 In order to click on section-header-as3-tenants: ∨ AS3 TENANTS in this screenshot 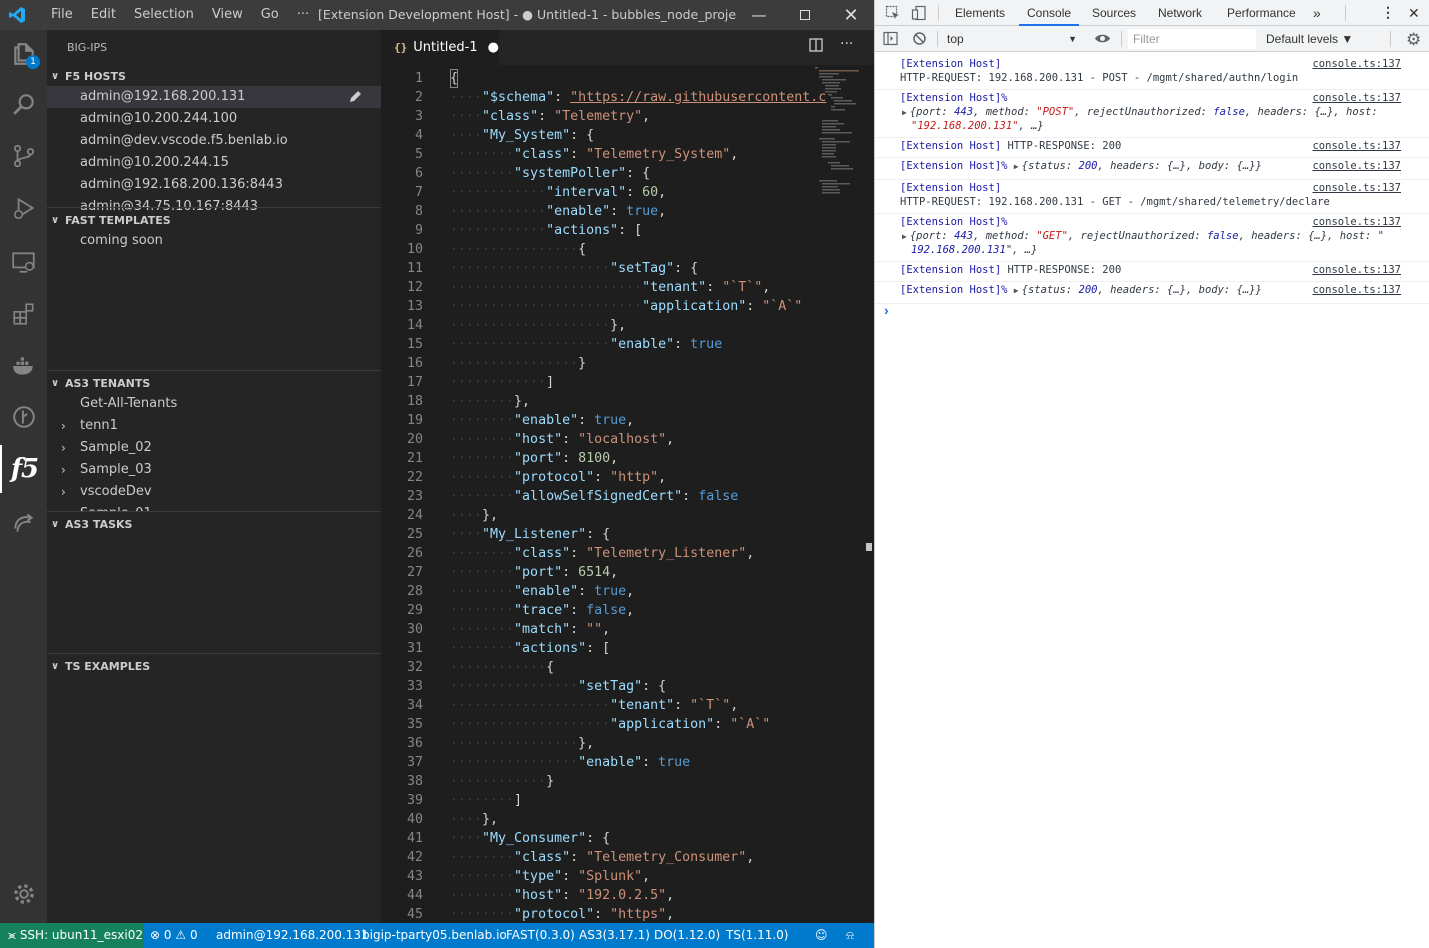, I will do `click(100, 383)`.